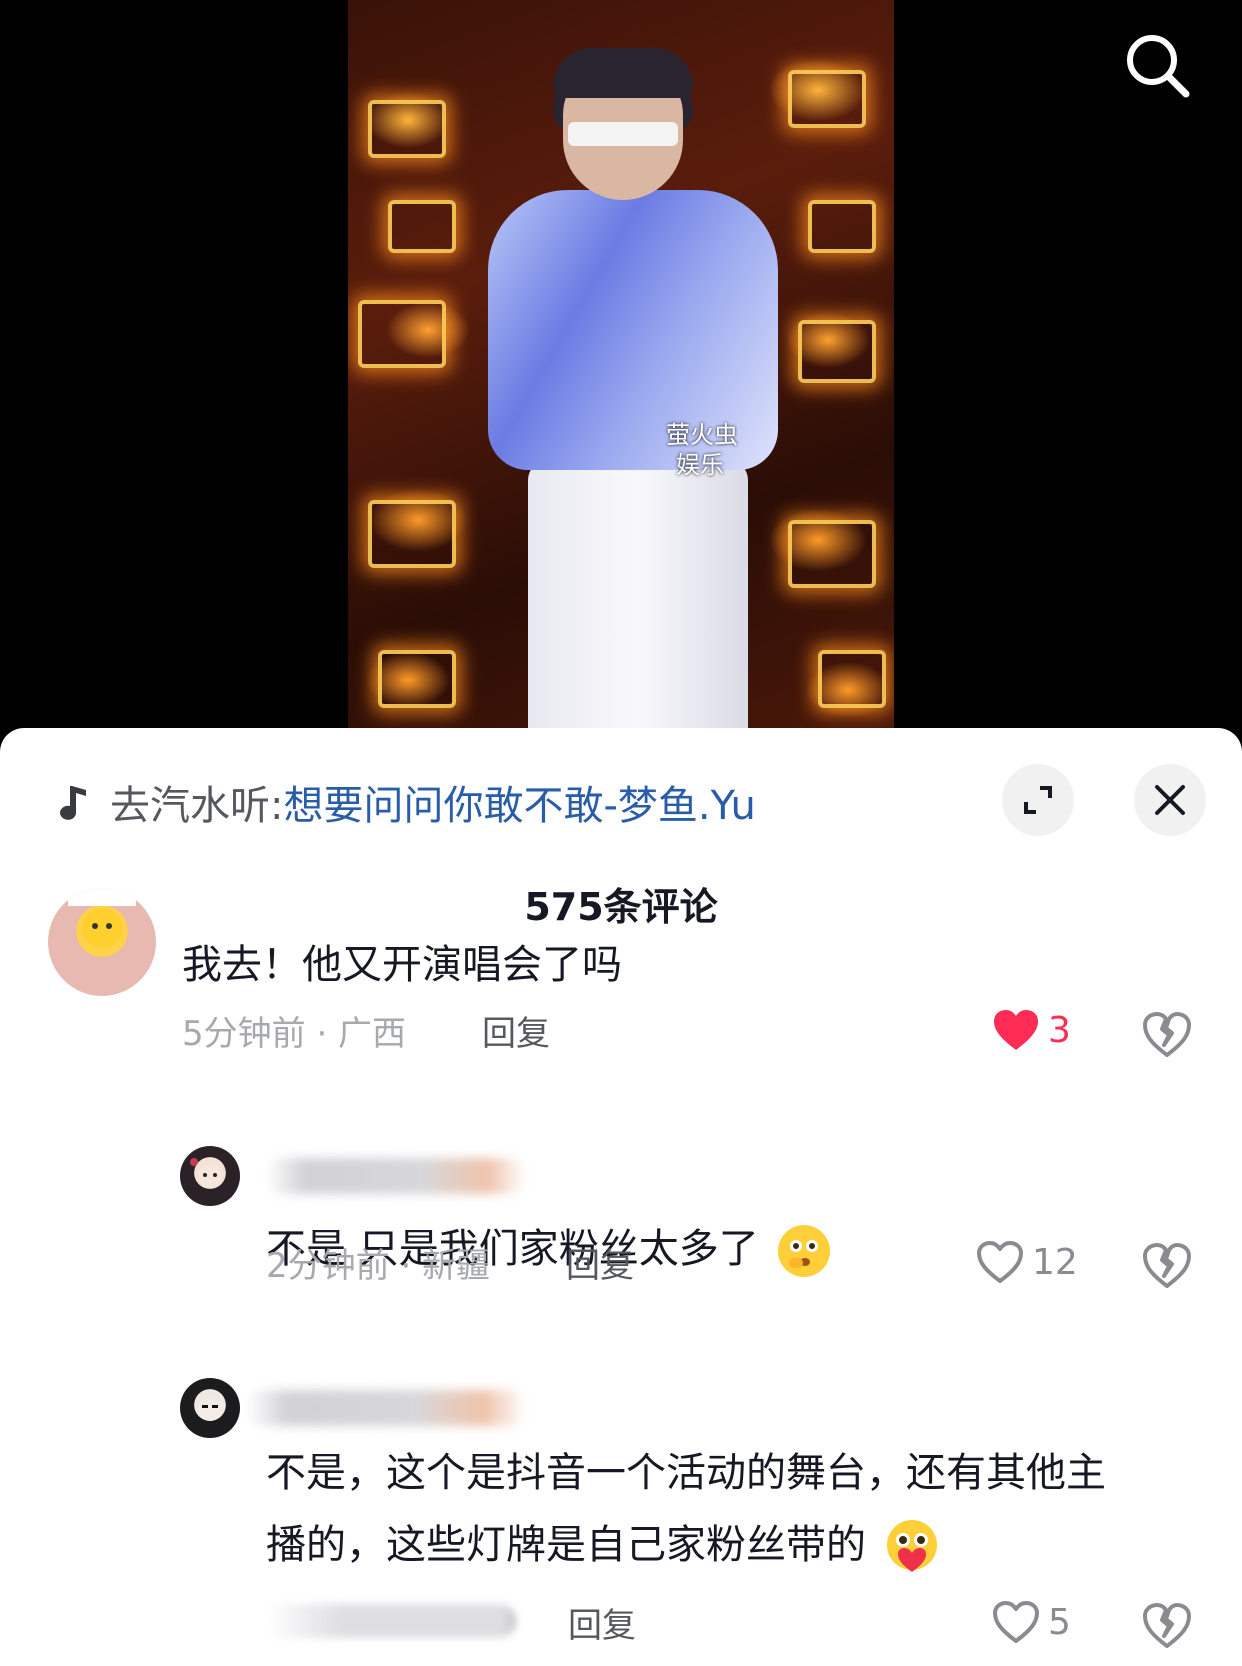 The height and width of the screenshot is (1666, 1242). What do you see at coordinates (621, 907) in the screenshot?
I see `comment-count-title: 575条评论` at bounding box center [621, 907].